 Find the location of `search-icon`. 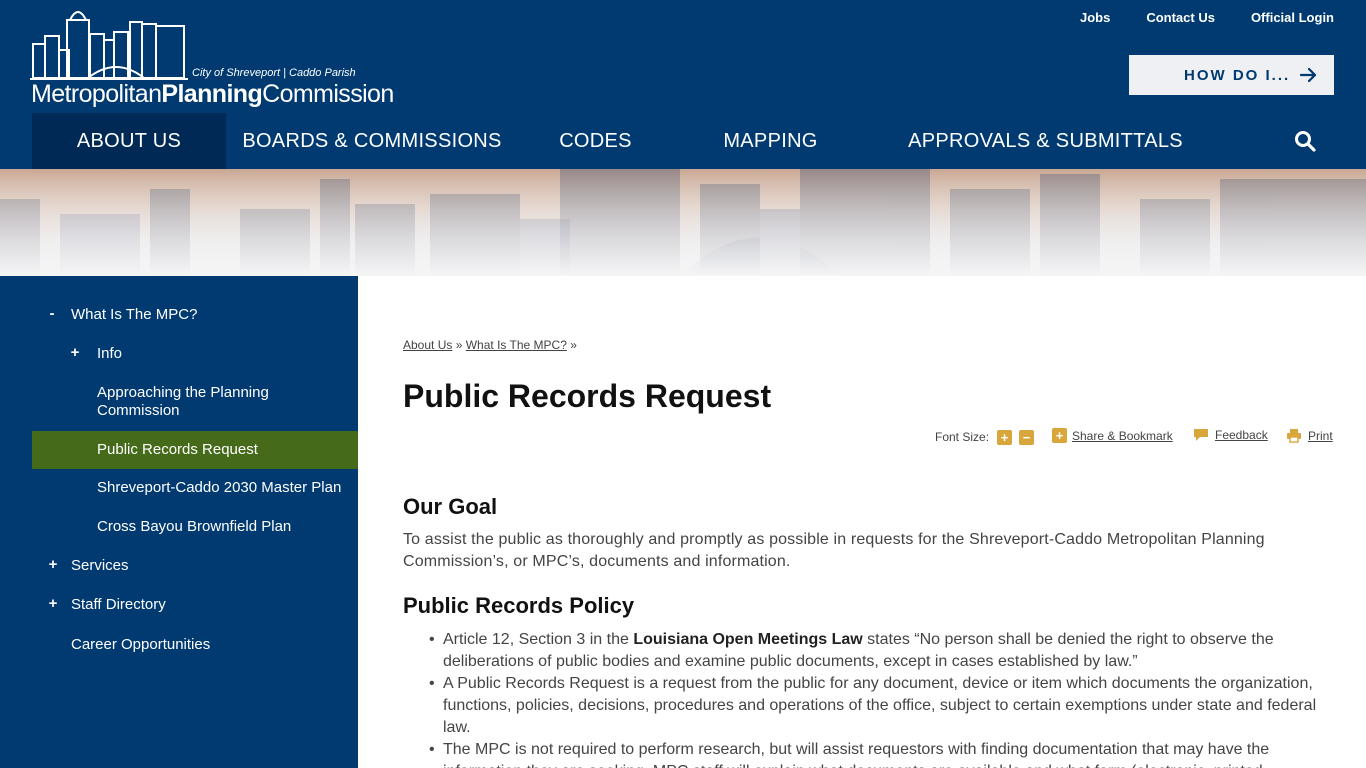

search-icon is located at coordinates (1305, 141).